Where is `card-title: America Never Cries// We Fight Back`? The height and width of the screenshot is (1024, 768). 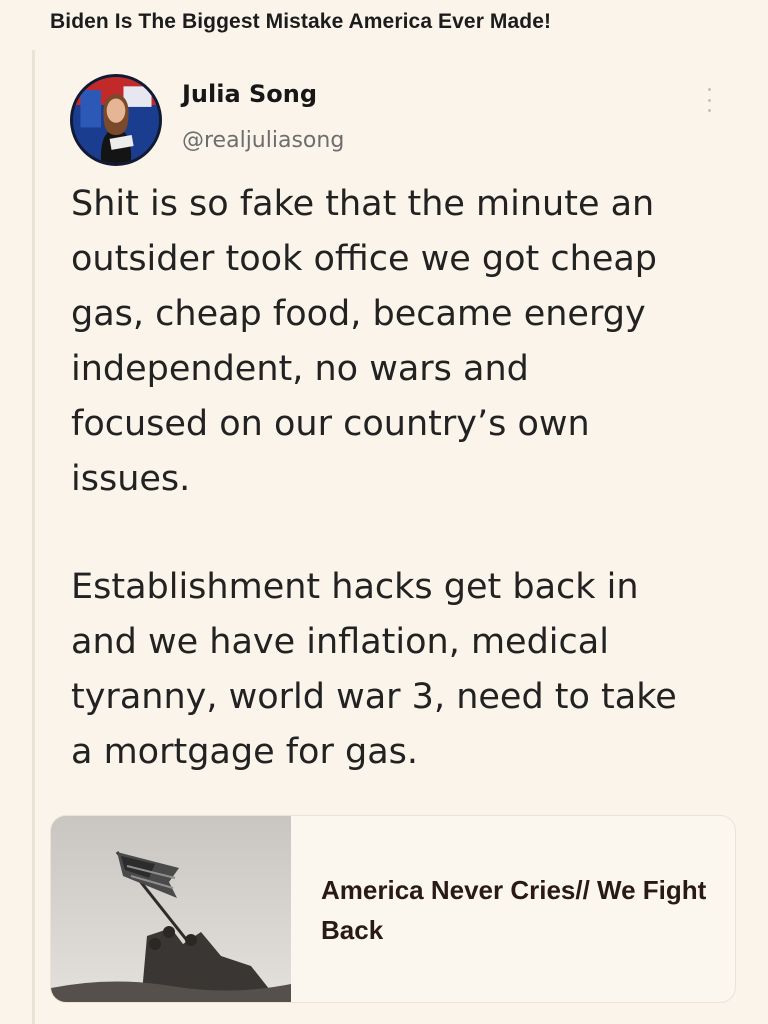 card-title: America Never Cries// We Fight Back is located at coordinates (516, 910).